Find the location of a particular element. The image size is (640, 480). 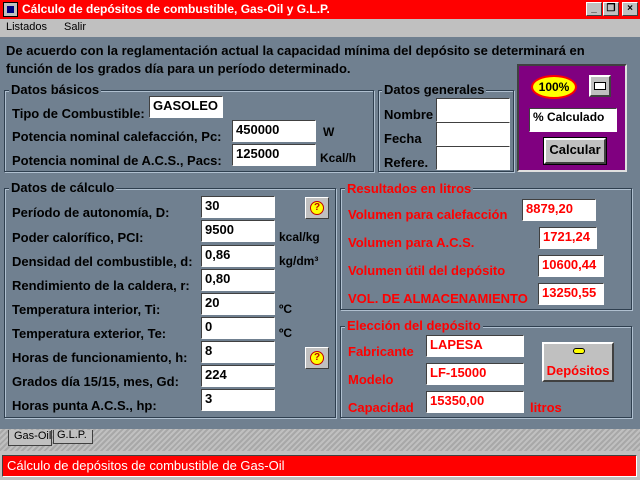

volumen-almacenamiento-label: VOL. DE ALMACENAMIENTO is located at coordinates (438, 298).